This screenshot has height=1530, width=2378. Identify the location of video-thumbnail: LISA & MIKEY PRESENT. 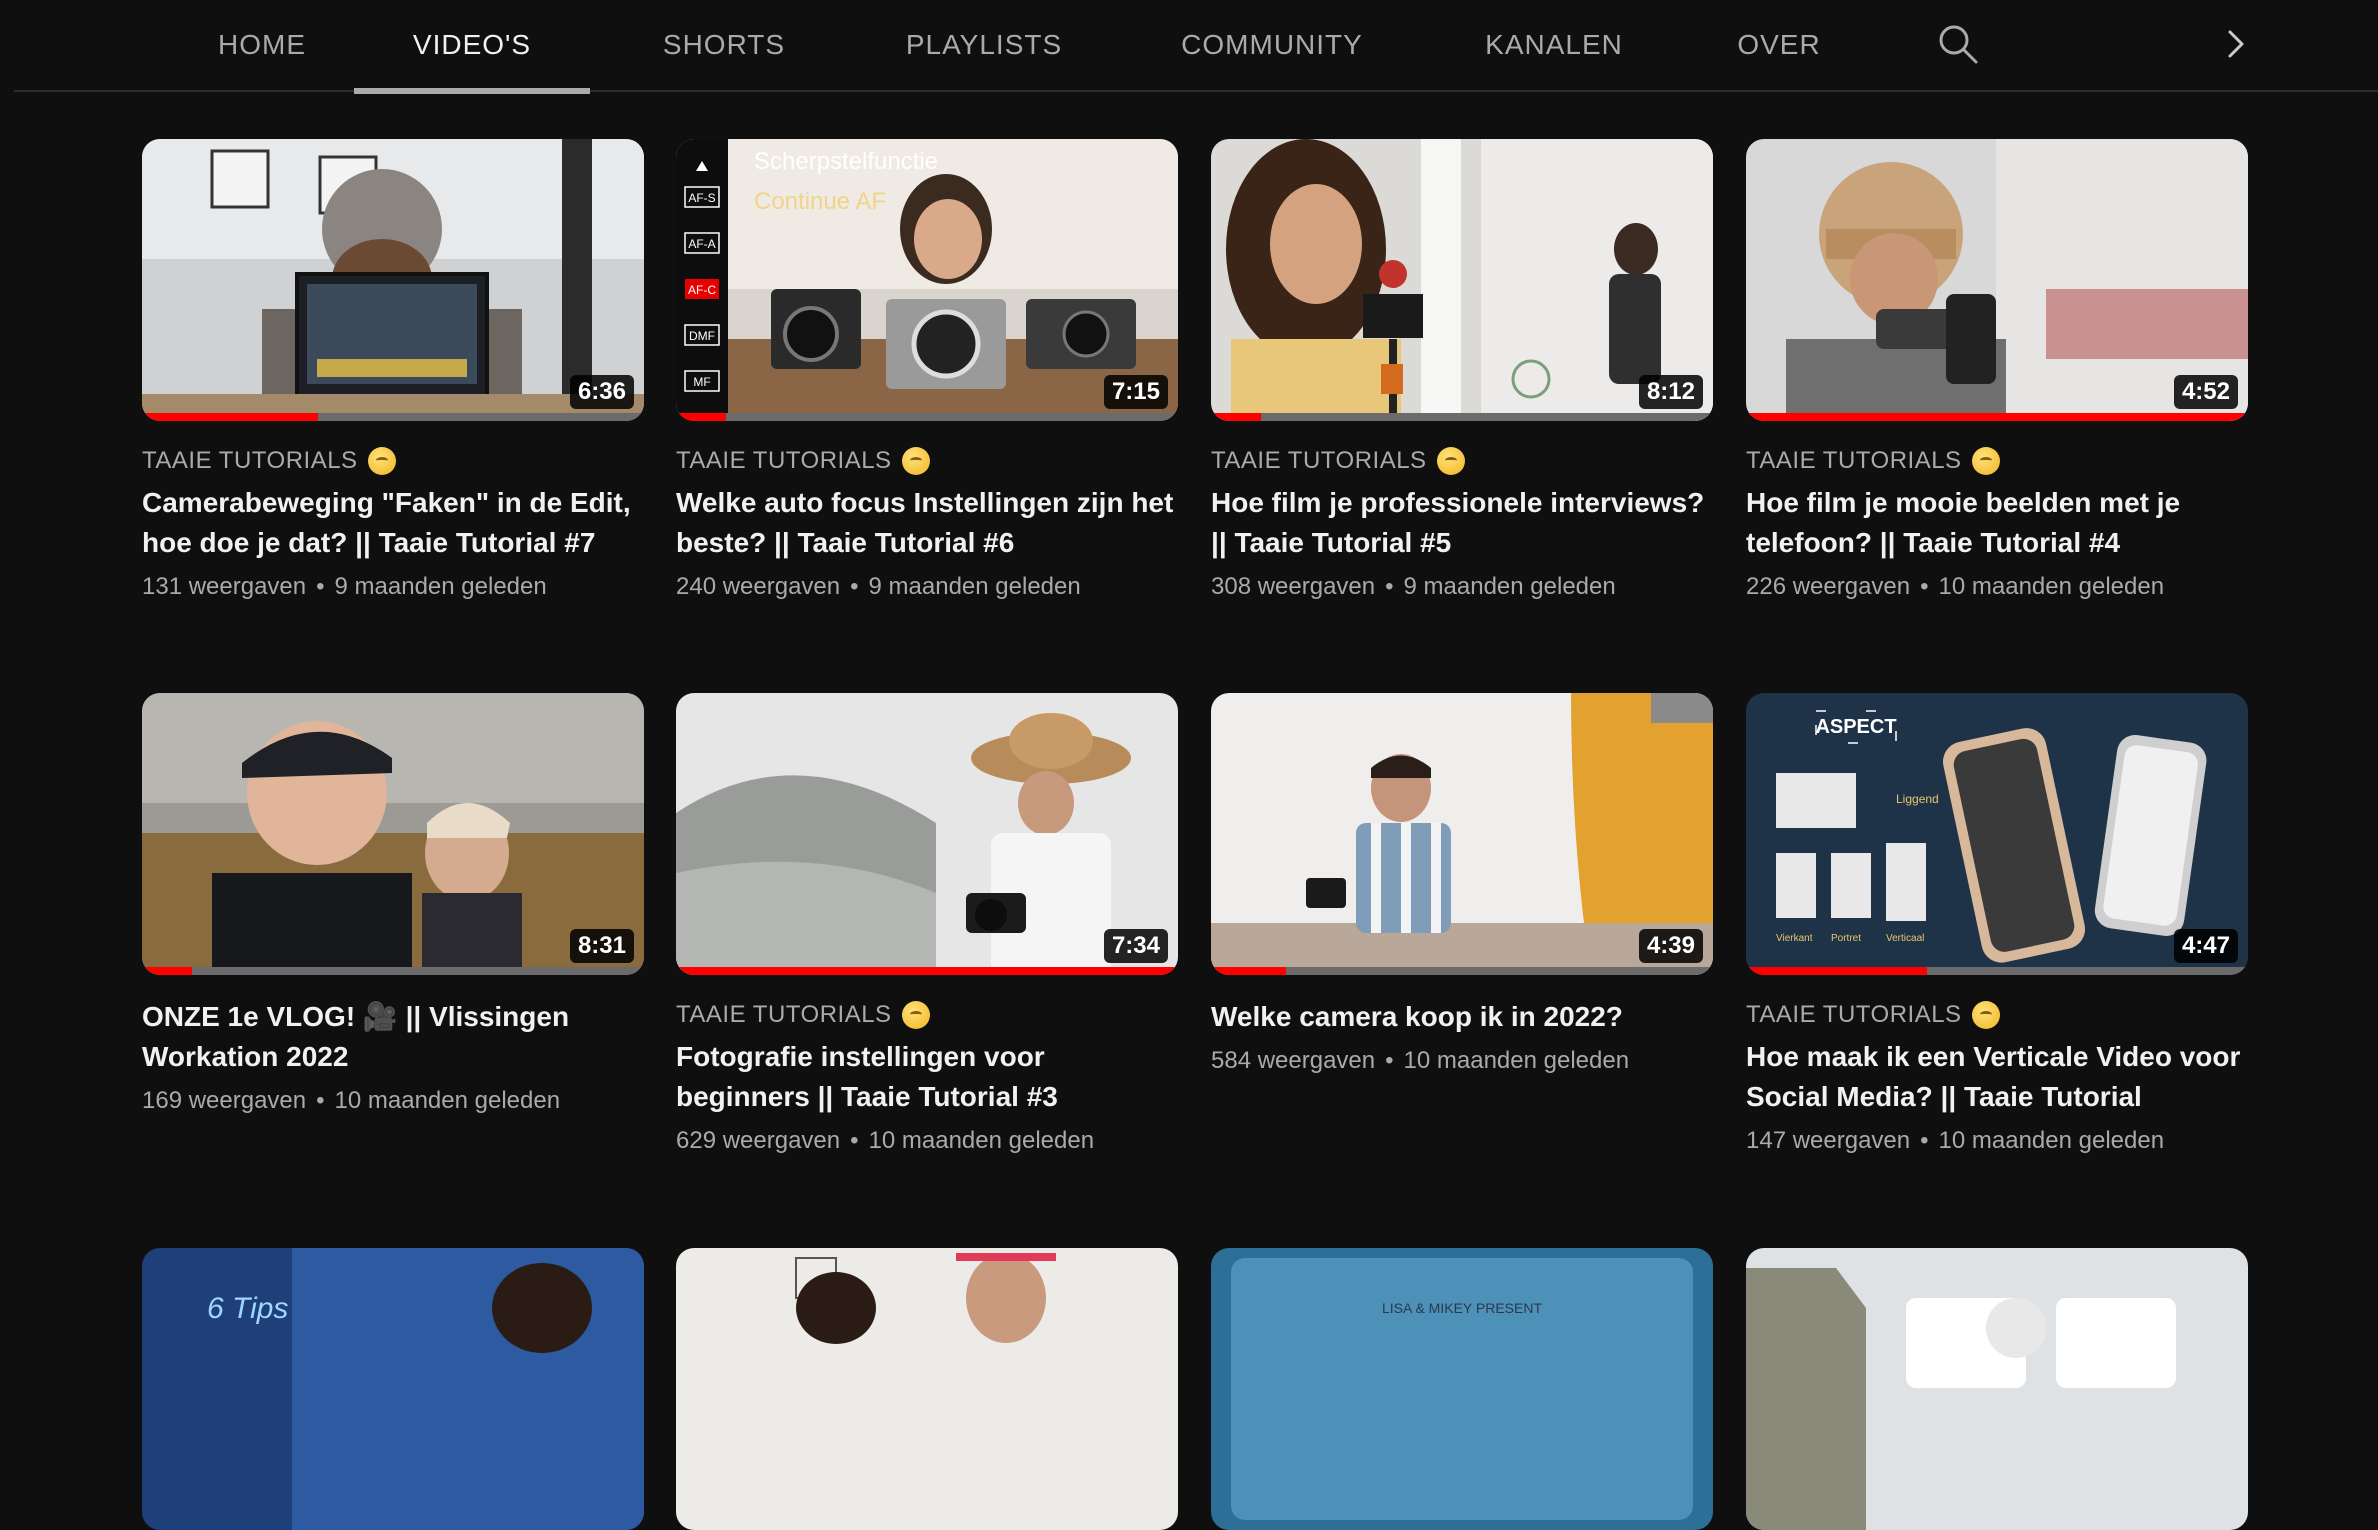
(1462, 1389).